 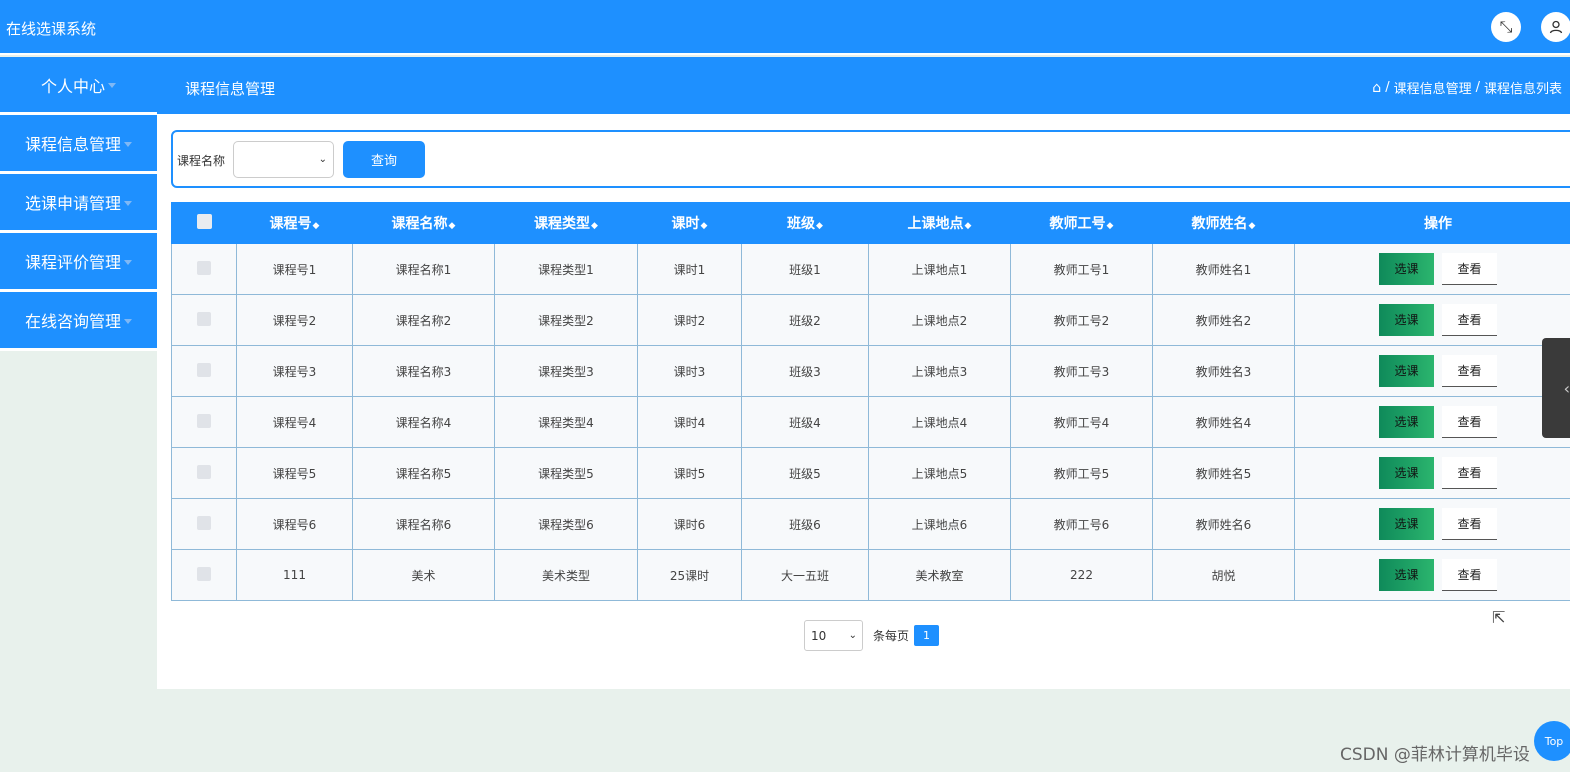 What do you see at coordinates (566, 269) in the screenshot?
I see `course-type-cell: 课程类型1` at bounding box center [566, 269].